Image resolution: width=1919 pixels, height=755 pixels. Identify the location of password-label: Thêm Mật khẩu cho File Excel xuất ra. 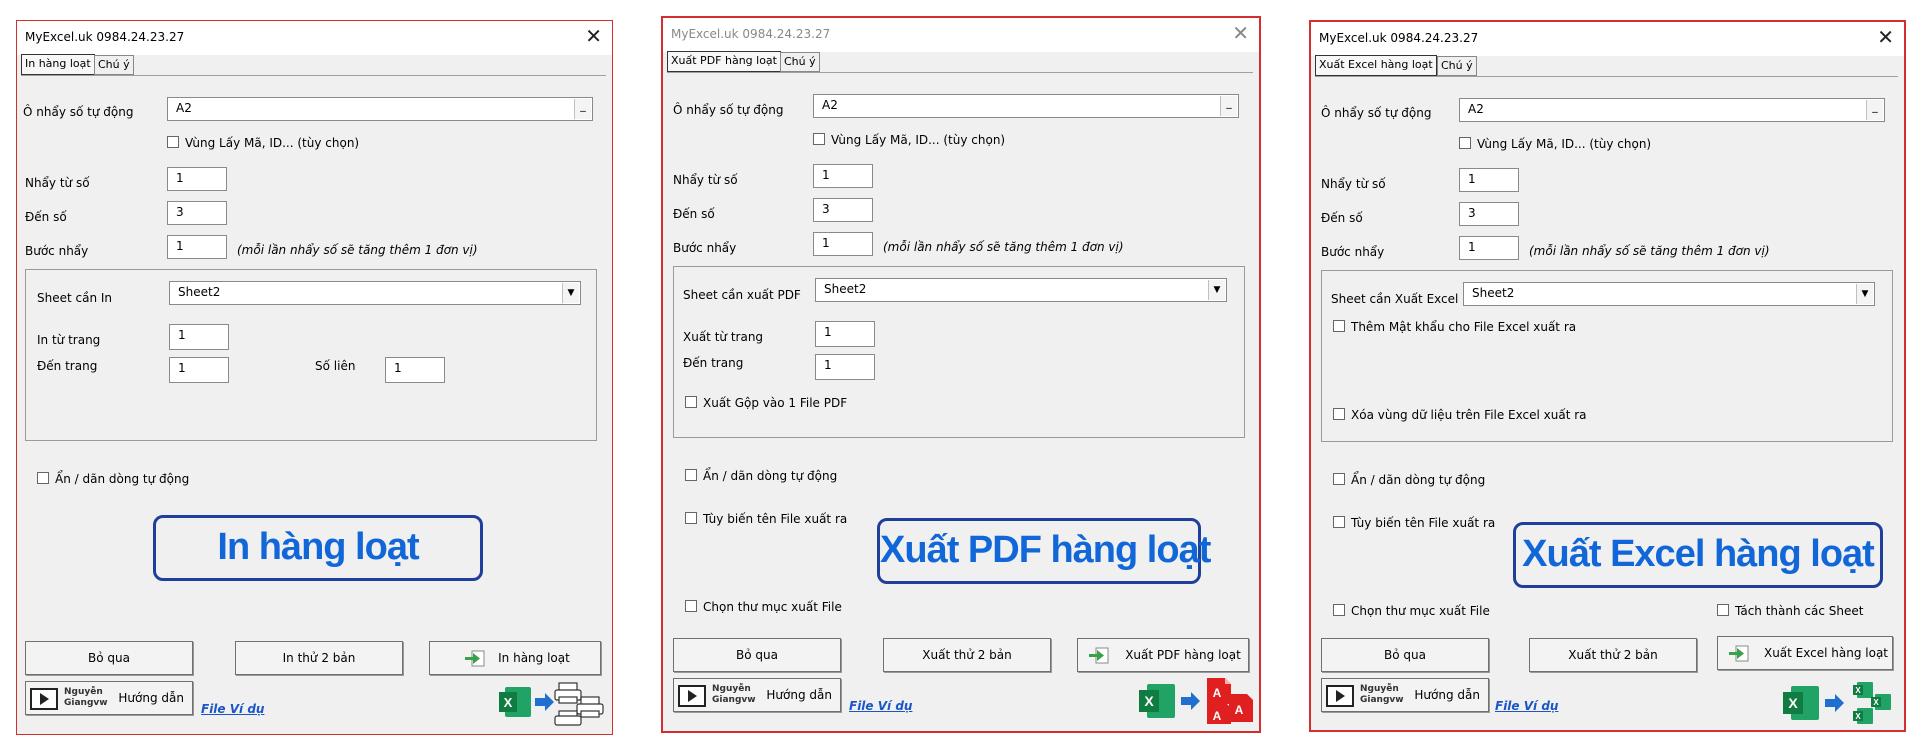
(1464, 327).